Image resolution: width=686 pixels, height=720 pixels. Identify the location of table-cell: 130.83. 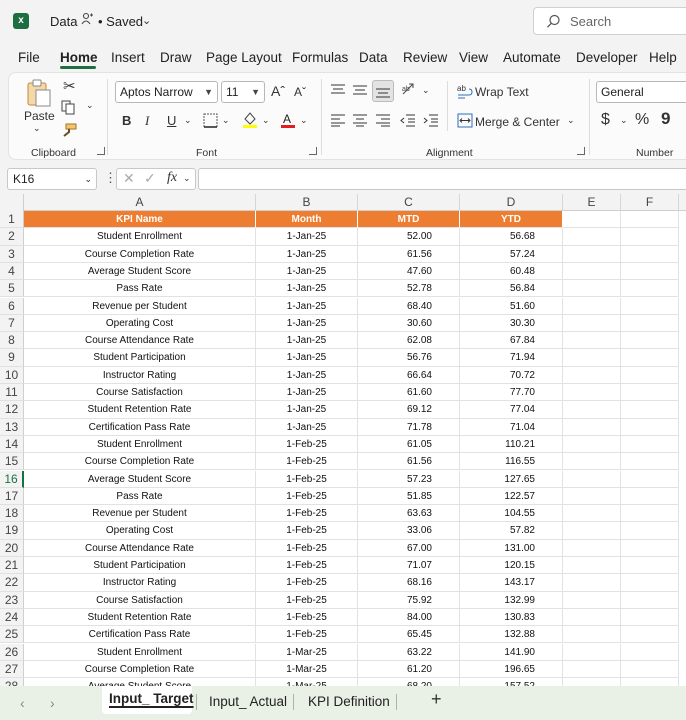
(511, 617).